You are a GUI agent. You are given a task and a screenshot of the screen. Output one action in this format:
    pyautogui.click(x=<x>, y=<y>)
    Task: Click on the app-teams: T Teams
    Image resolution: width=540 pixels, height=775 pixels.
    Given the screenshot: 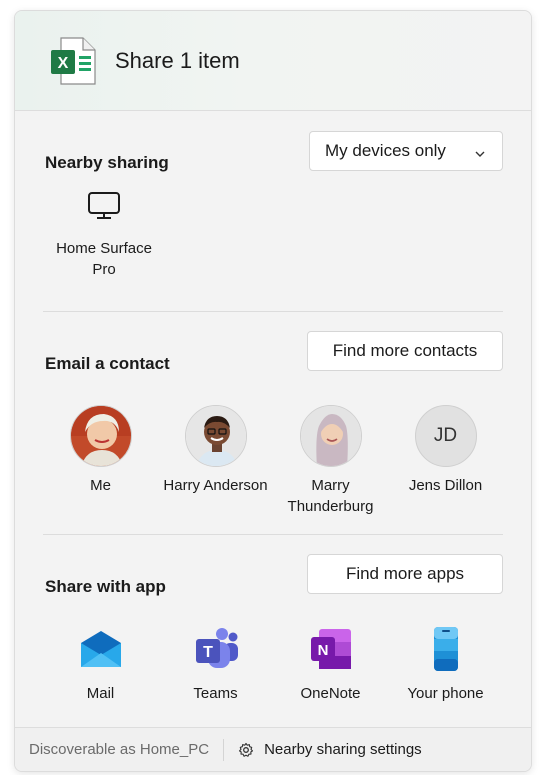 What is the action you would take?
    pyautogui.click(x=215, y=663)
    